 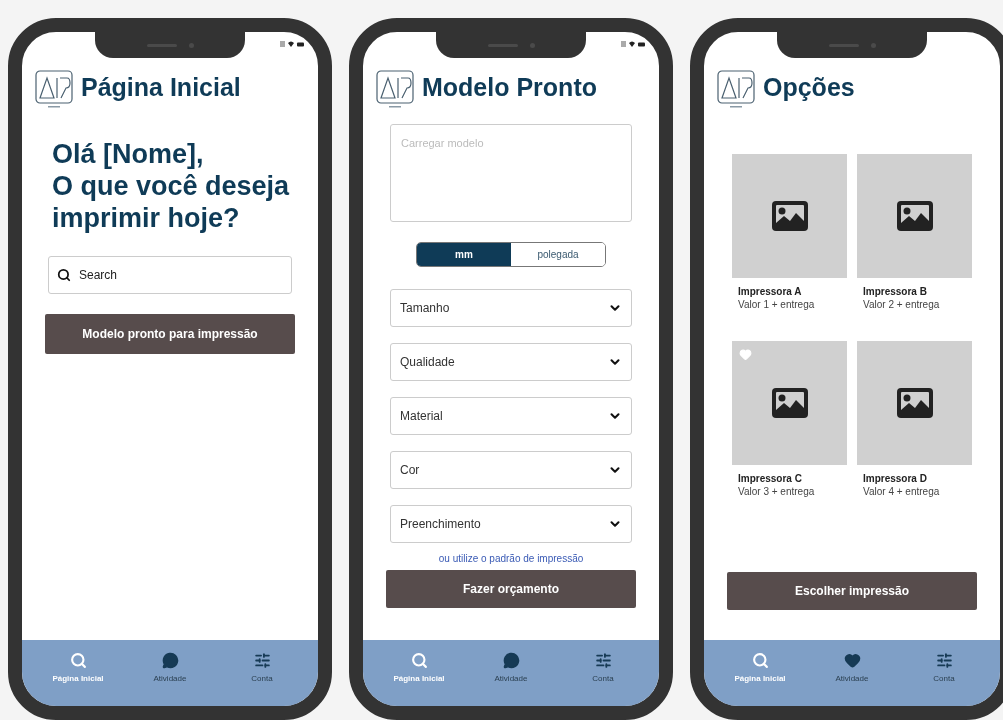 I want to click on upload-field: Carregar modelo, so click(x=511, y=173).